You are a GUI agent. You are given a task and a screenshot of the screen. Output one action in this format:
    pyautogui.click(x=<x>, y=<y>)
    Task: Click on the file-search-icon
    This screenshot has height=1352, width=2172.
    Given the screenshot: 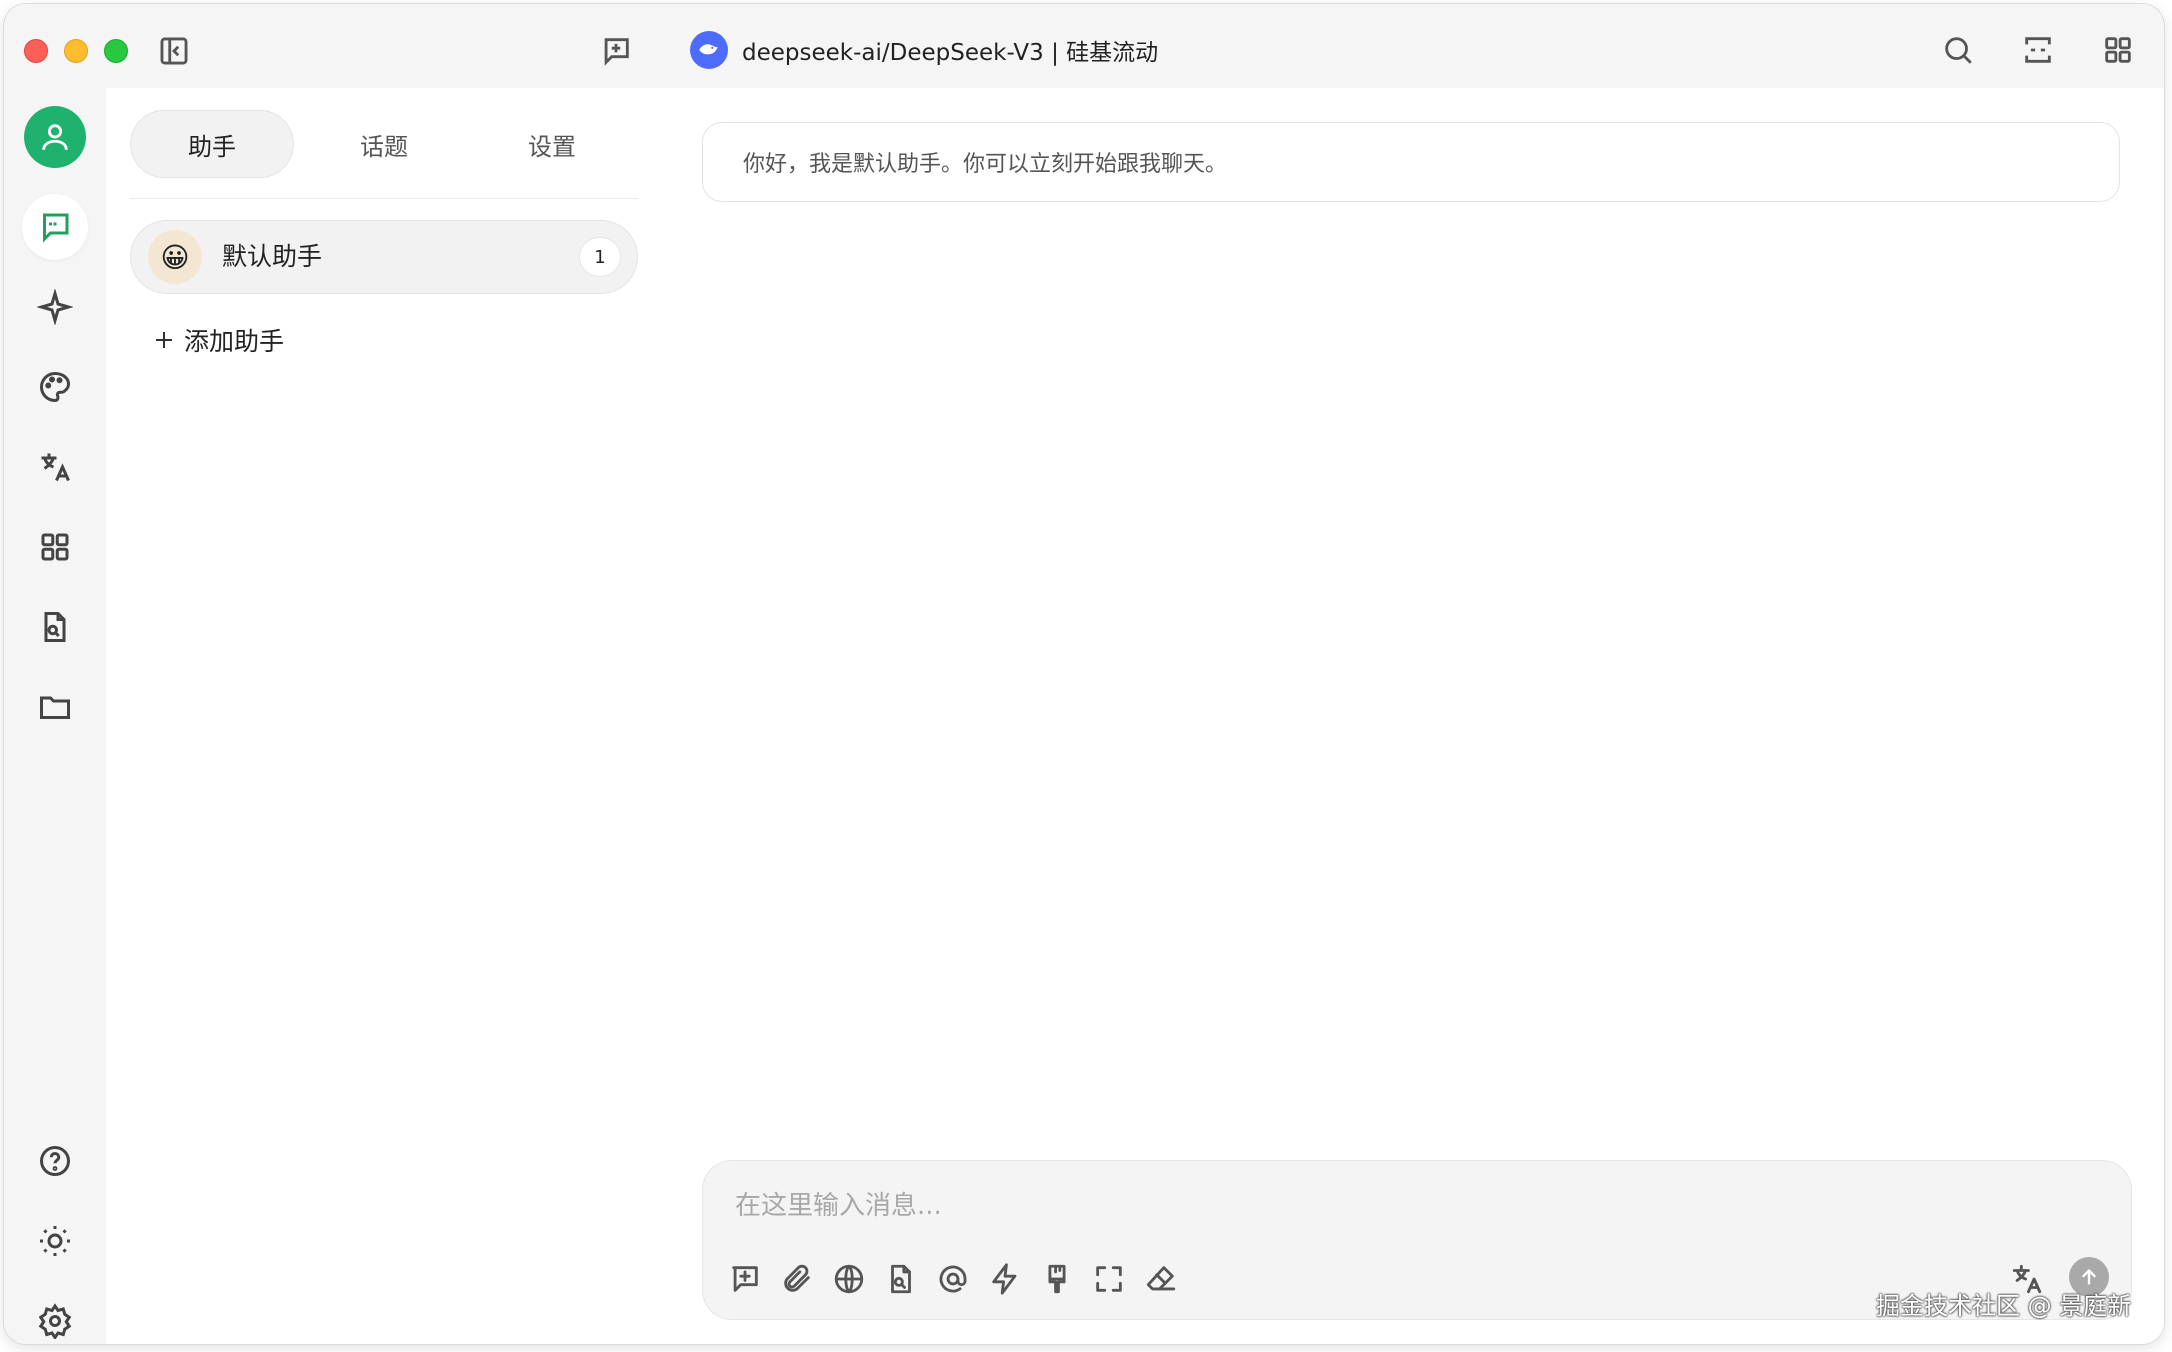 What is the action you would take?
    pyautogui.click(x=55, y=627)
    